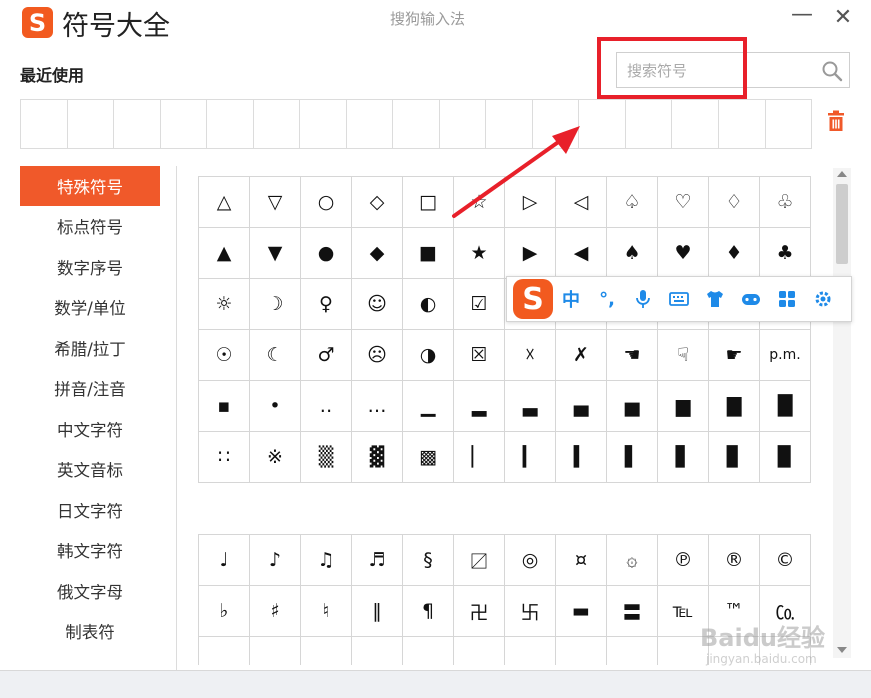 The height and width of the screenshot is (698, 871). What do you see at coordinates (530, 355) in the screenshot?
I see `symbol-cell: ☓` at bounding box center [530, 355].